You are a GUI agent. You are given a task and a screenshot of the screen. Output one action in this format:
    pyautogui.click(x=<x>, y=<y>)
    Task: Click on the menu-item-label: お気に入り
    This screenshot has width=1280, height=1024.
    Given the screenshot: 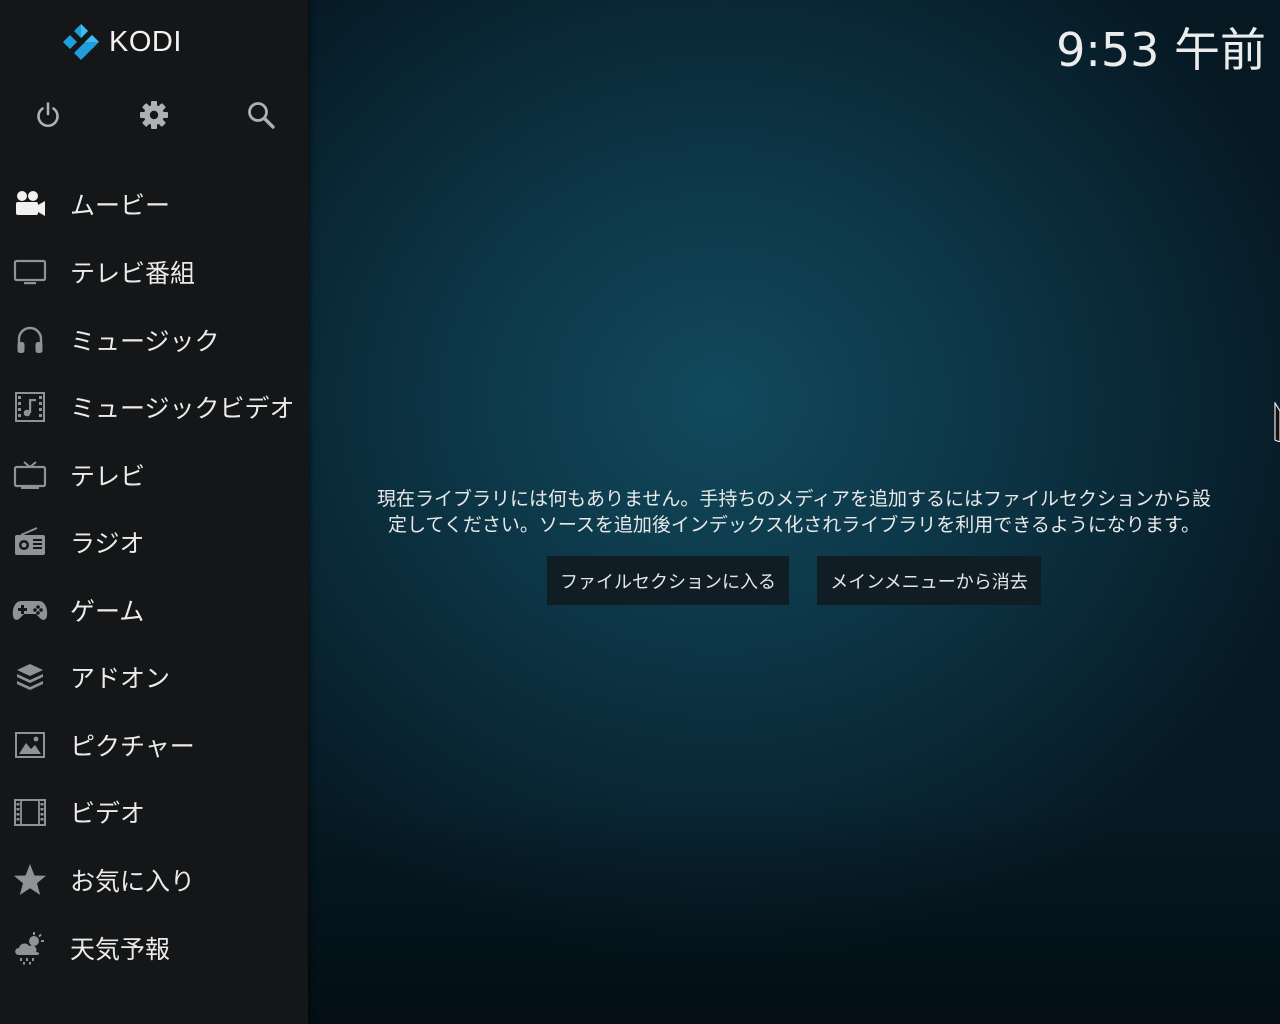 What is the action you would take?
    pyautogui.click(x=133, y=881)
    